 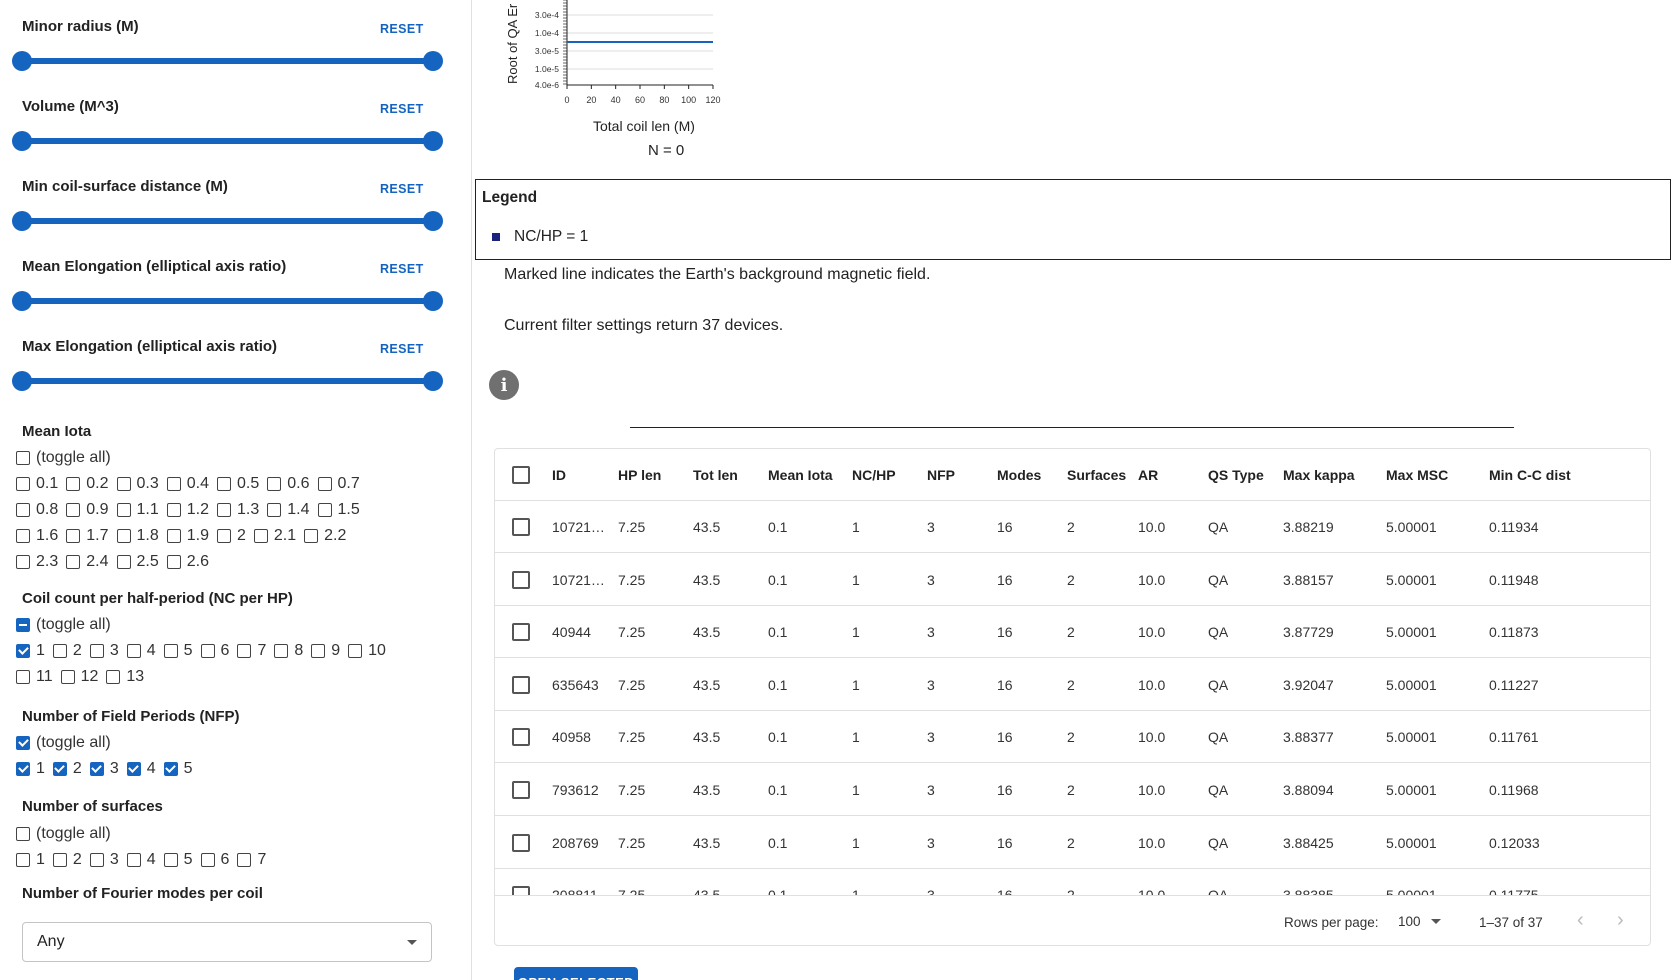 I want to click on mean_iota-option: 1.5, so click(x=338, y=510).